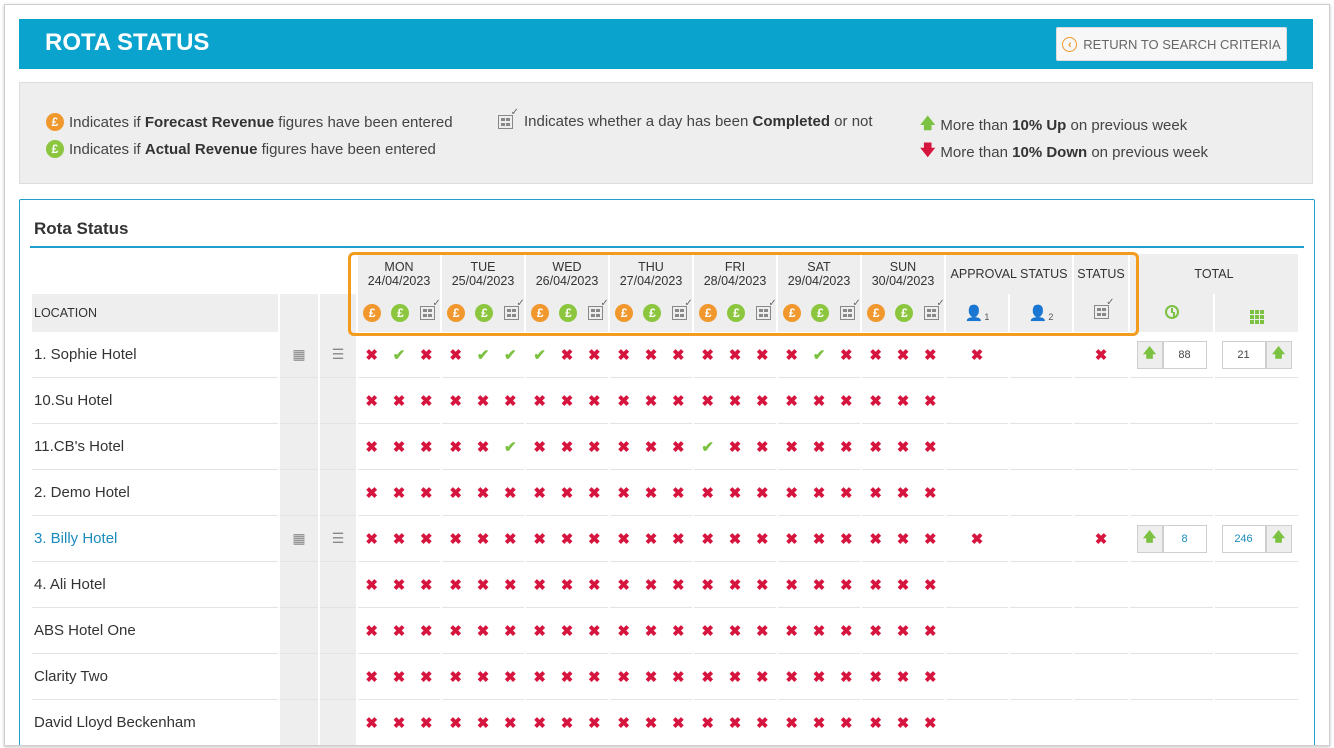 This screenshot has height=748, width=1334. What do you see at coordinates (934, 309) in the screenshot?
I see `completed-icon` at bounding box center [934, 309].